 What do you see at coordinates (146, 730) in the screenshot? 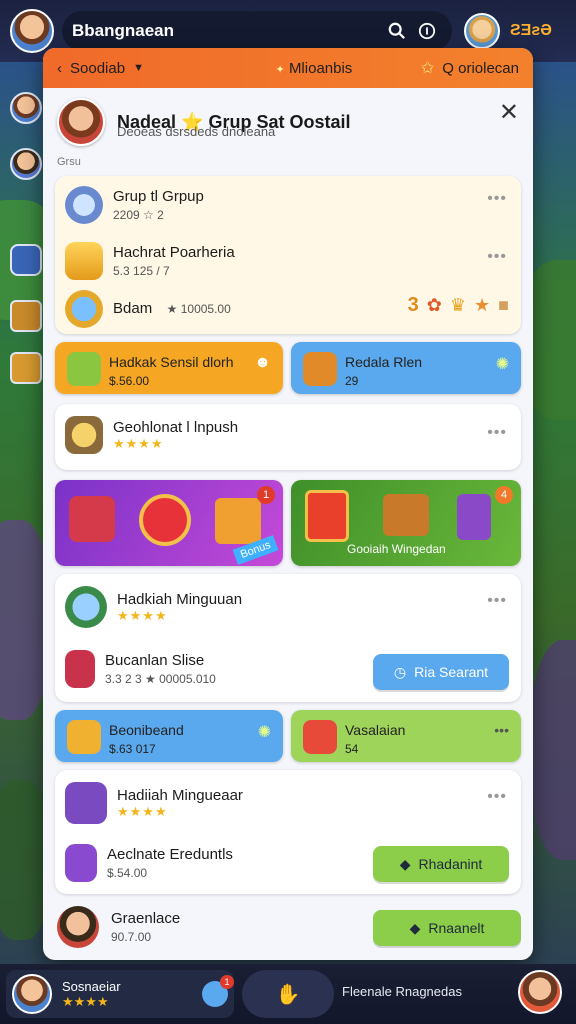
I see `tile-title: Beonibeand` at bounding box center [146, 730].